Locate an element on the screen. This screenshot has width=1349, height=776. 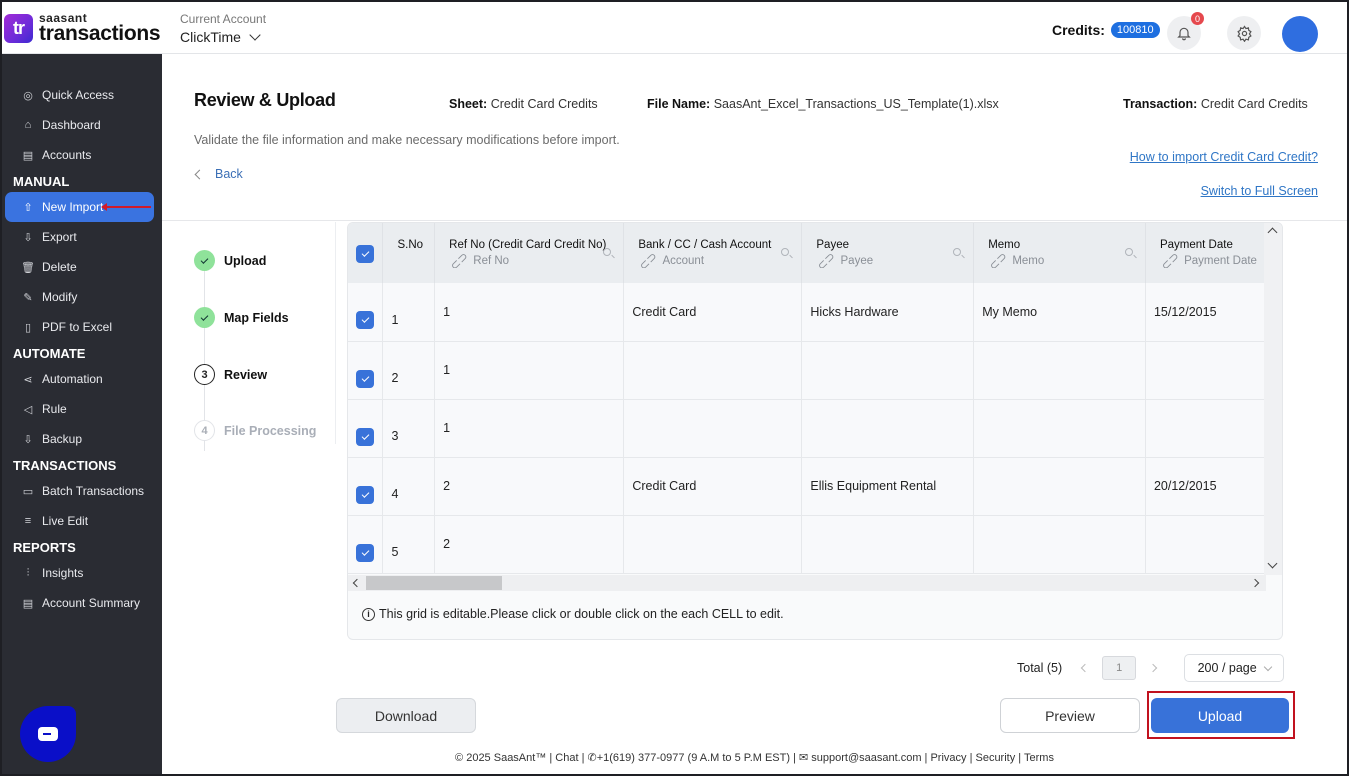
sidebar-item-label: Quick Access is located at coordinates (78, 95).